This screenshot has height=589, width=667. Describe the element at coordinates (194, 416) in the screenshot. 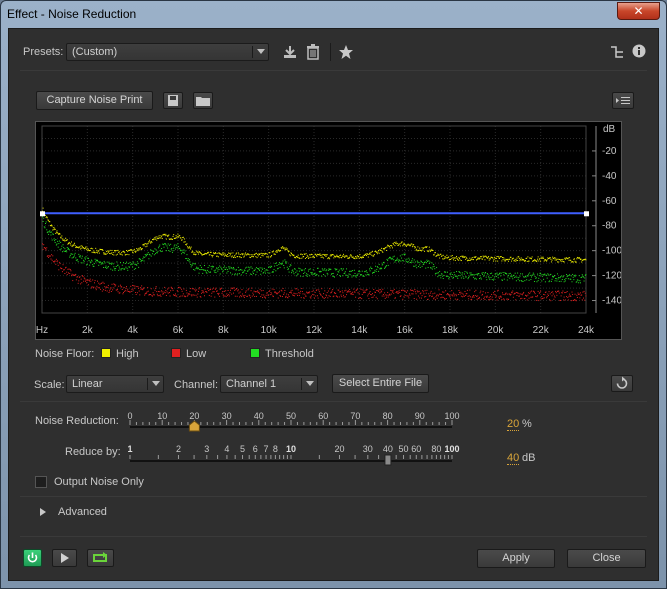

I see `noise-reduction-tick-label: 20` at that location.